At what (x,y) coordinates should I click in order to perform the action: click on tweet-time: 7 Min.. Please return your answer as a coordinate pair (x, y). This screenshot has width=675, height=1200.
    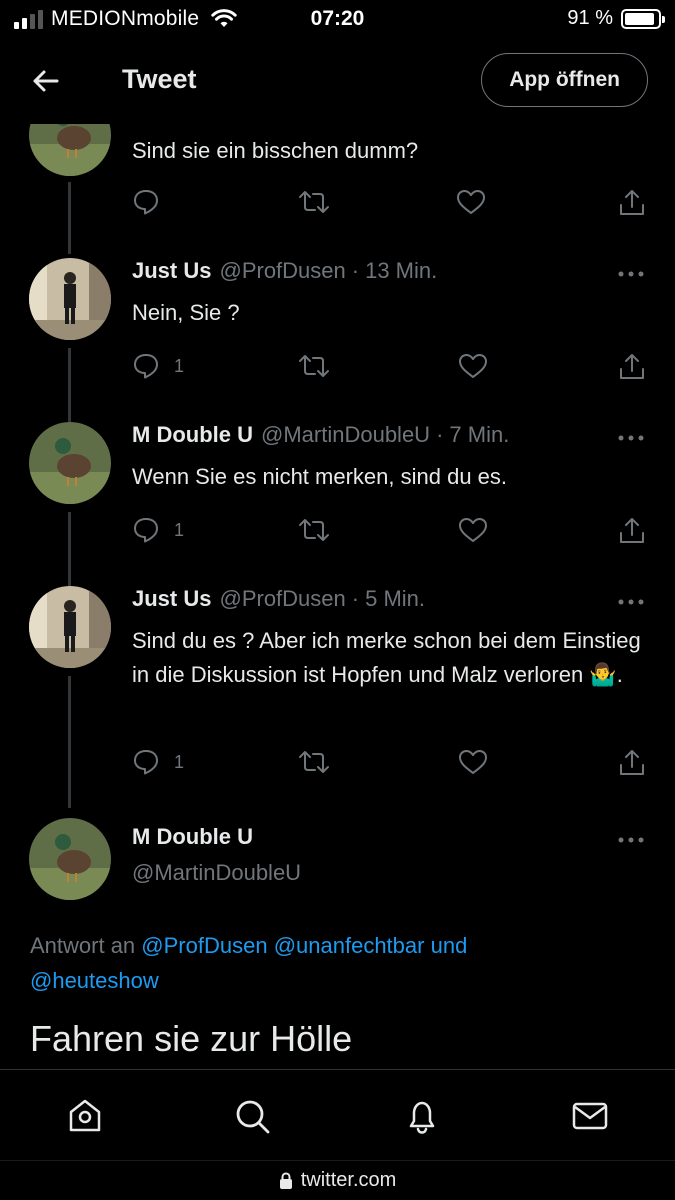
    Looking at the image, I should click on (479, 435).